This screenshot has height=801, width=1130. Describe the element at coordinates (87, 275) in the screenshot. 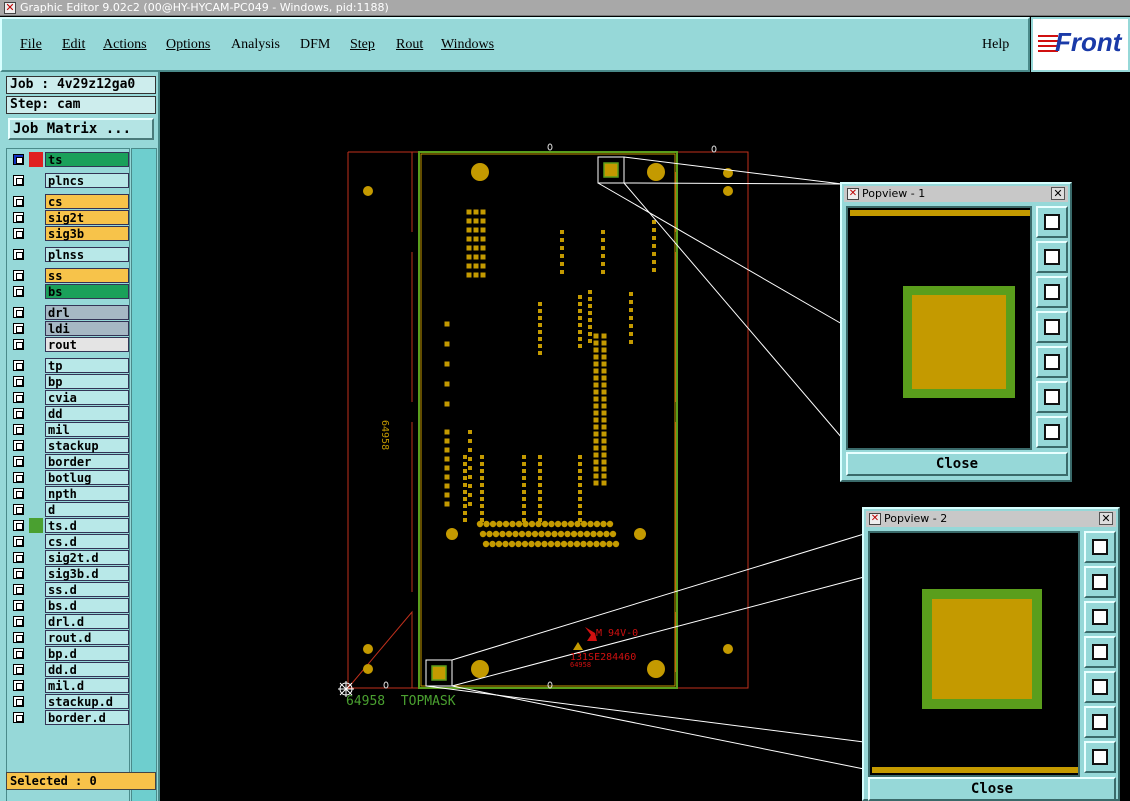

I see `layer-name: ss` at that location.